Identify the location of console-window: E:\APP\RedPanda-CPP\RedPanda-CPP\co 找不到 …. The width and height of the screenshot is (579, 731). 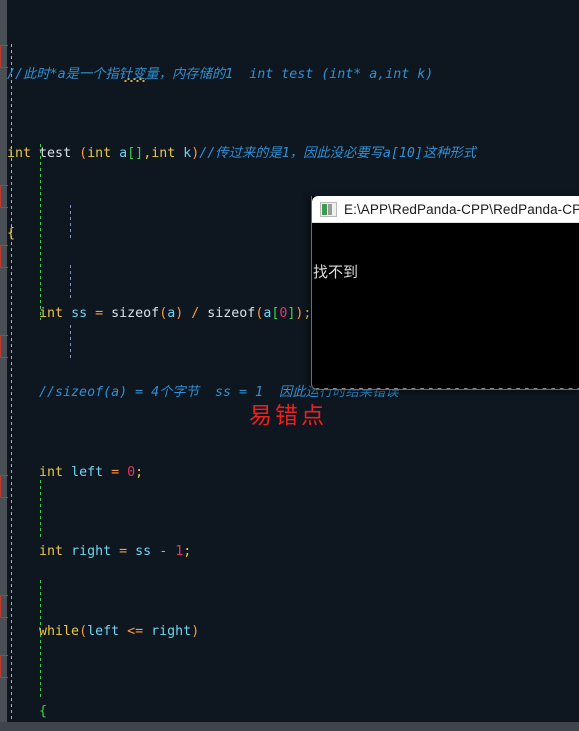
(445, 293).